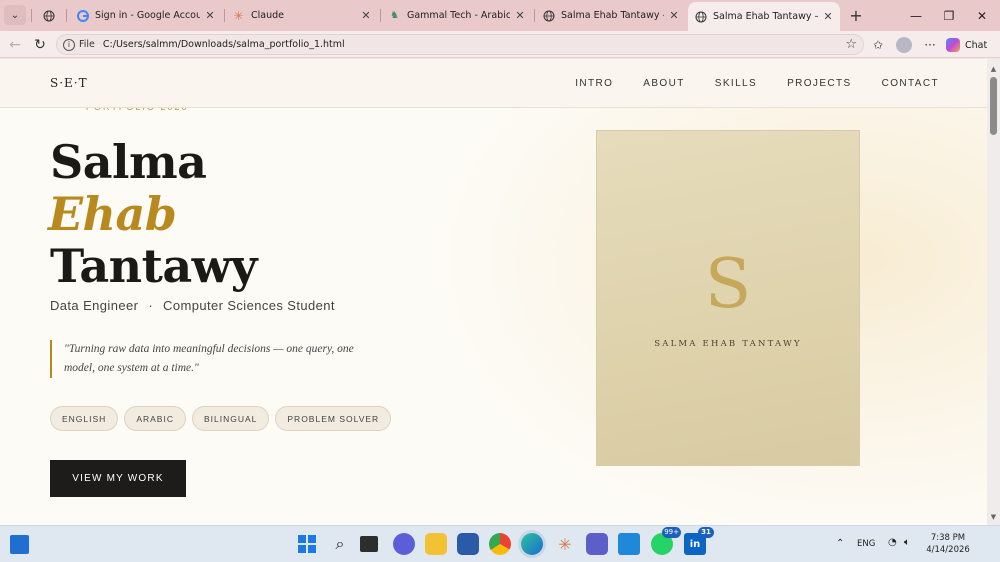 Image resolution: width=1000 pixels, height=562 pixels. I want to click on scroll-up-arrow-icon: ▲, so click(993, 69).